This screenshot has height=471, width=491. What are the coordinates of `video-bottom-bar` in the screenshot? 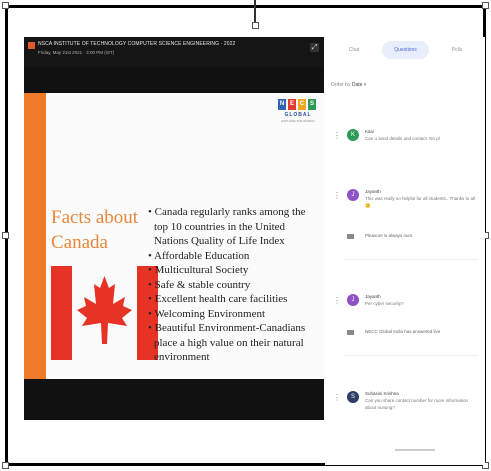 It's located at (174, 400).